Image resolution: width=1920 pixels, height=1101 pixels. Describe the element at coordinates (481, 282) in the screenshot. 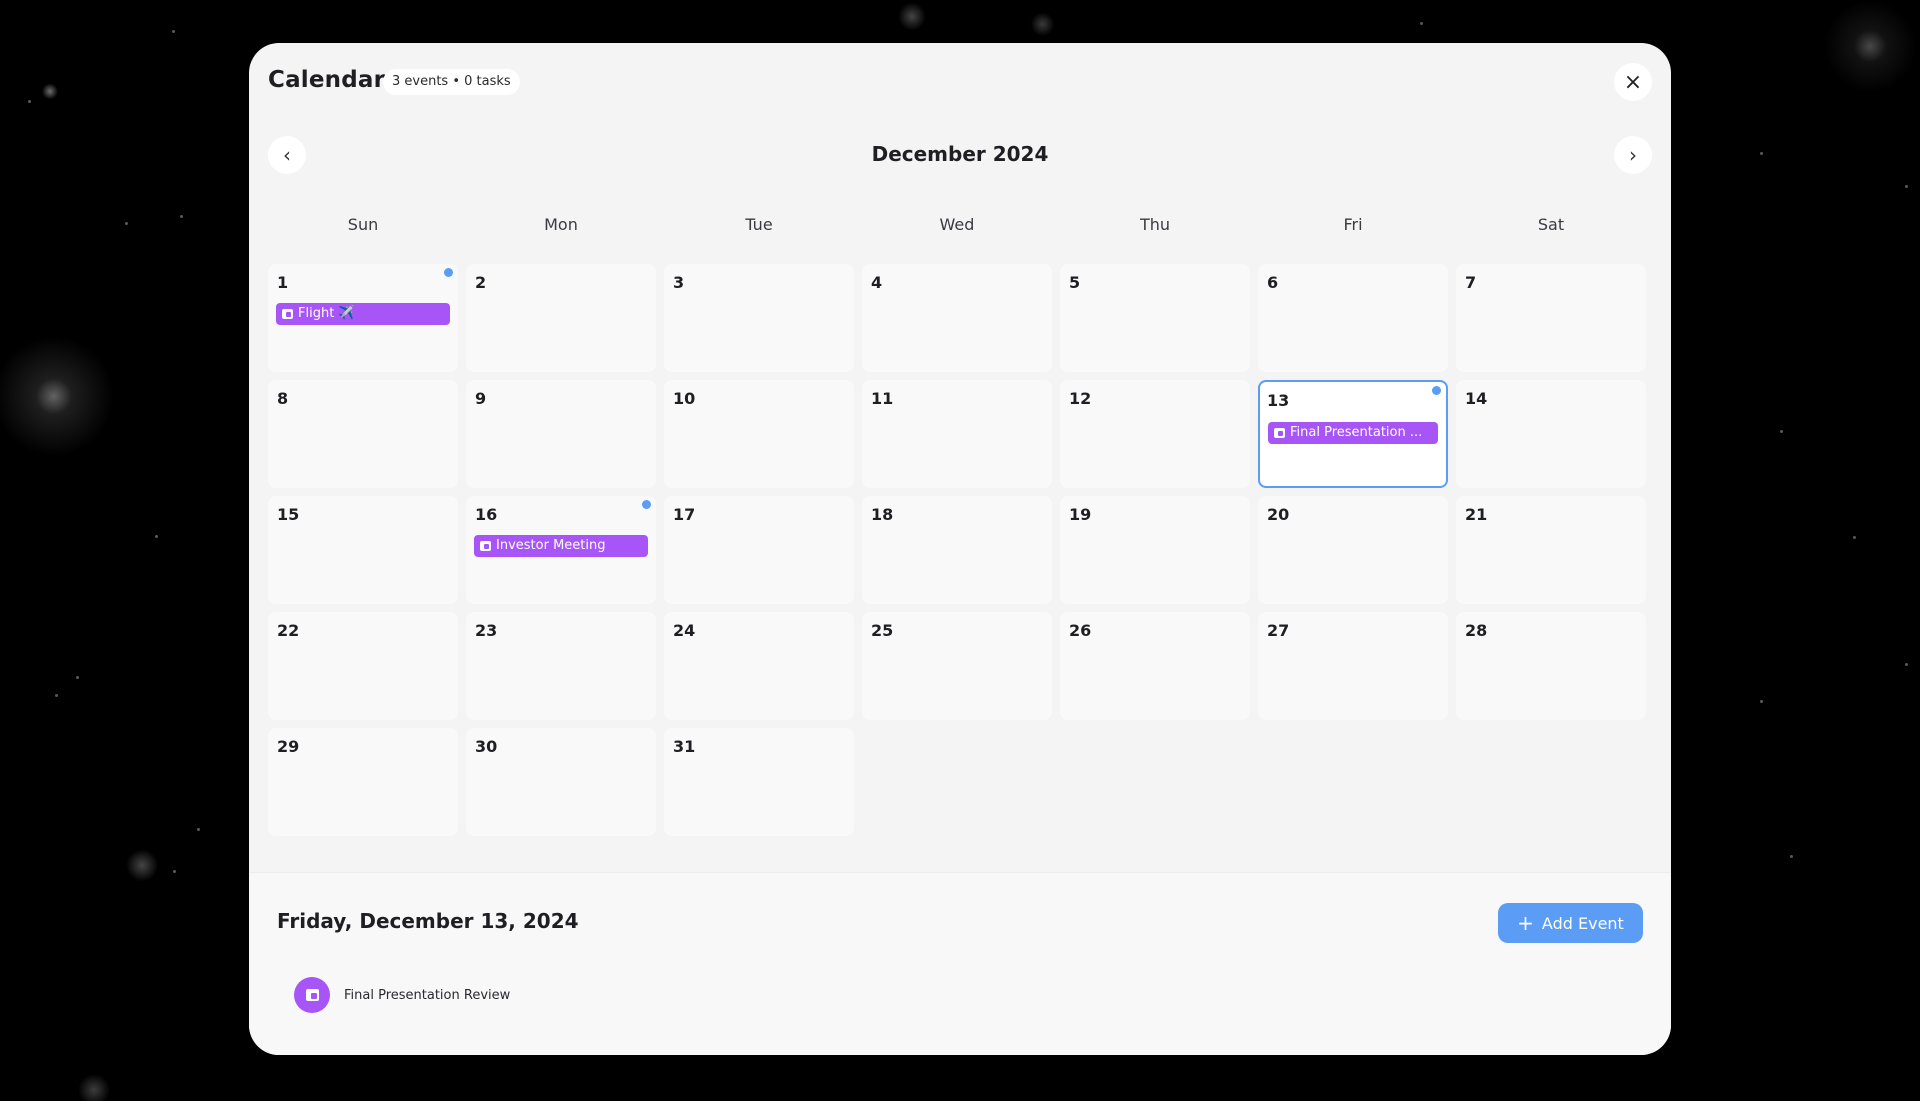

I see `day-number: 2` at that location.